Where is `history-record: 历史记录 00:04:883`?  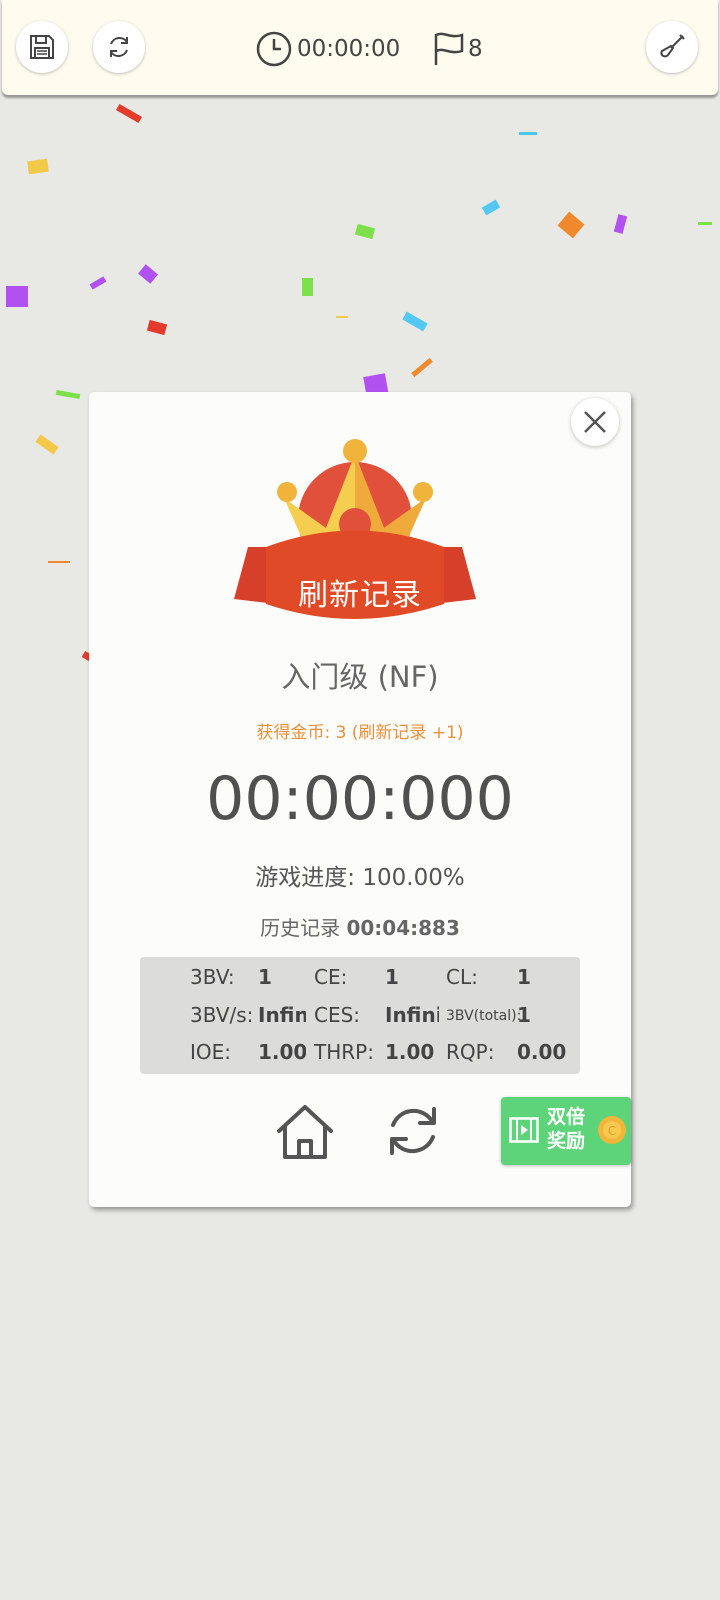 history-record: 历史记录 00:04:883 is located at coordinates (360, 926).